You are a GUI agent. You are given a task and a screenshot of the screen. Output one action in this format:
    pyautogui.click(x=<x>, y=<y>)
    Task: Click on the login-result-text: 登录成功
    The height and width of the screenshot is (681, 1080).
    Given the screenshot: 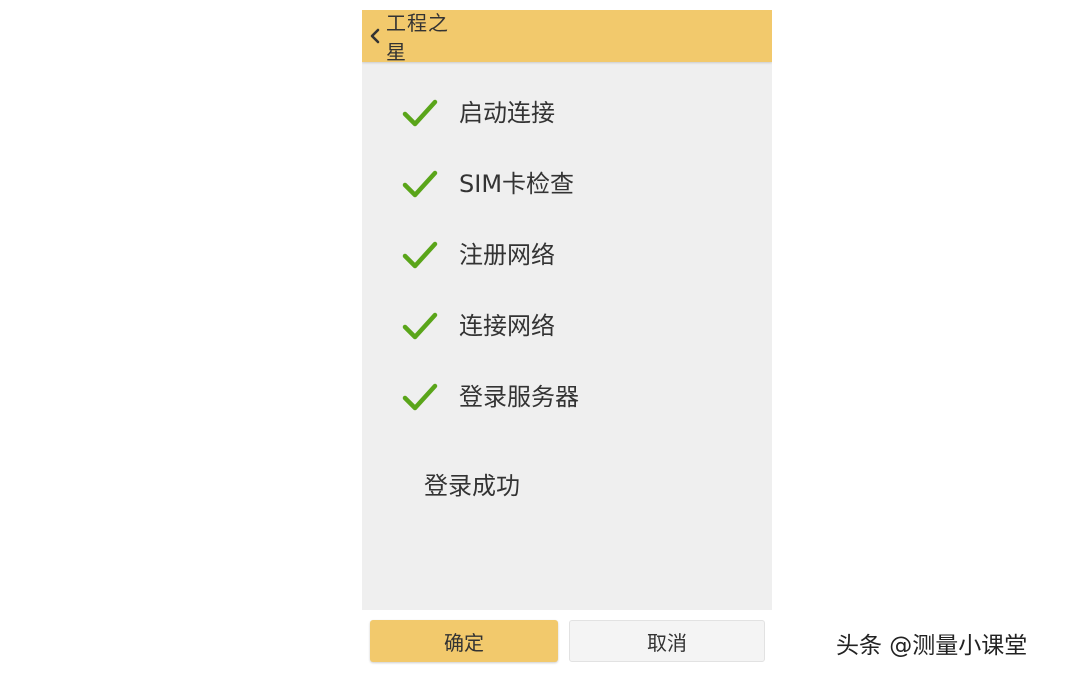 What is the action you would take?
    pyautogui.click(x=472, y=486)
    